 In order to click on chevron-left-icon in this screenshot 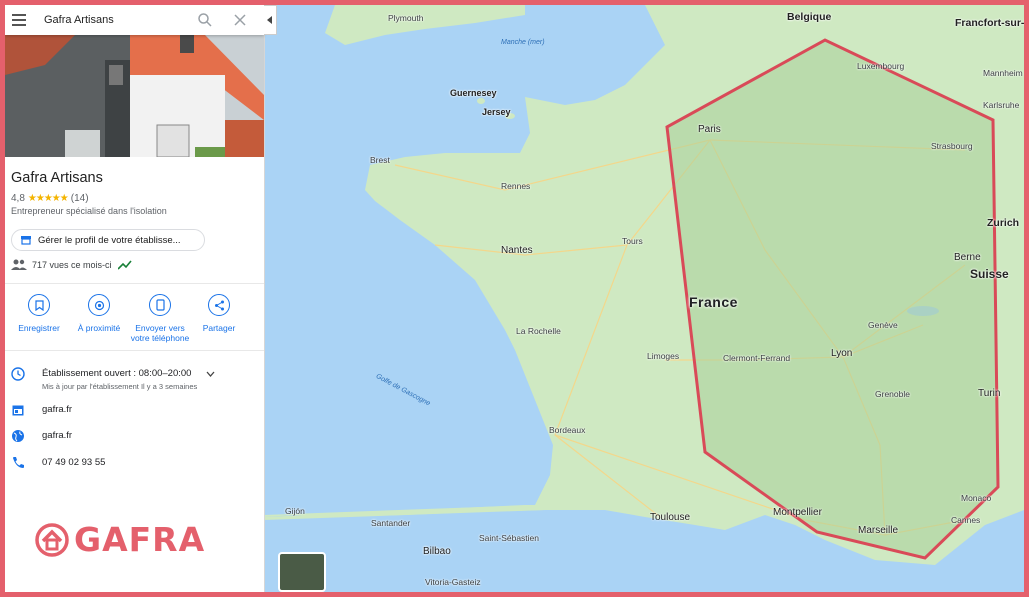, I will do `click(269, 20)`.